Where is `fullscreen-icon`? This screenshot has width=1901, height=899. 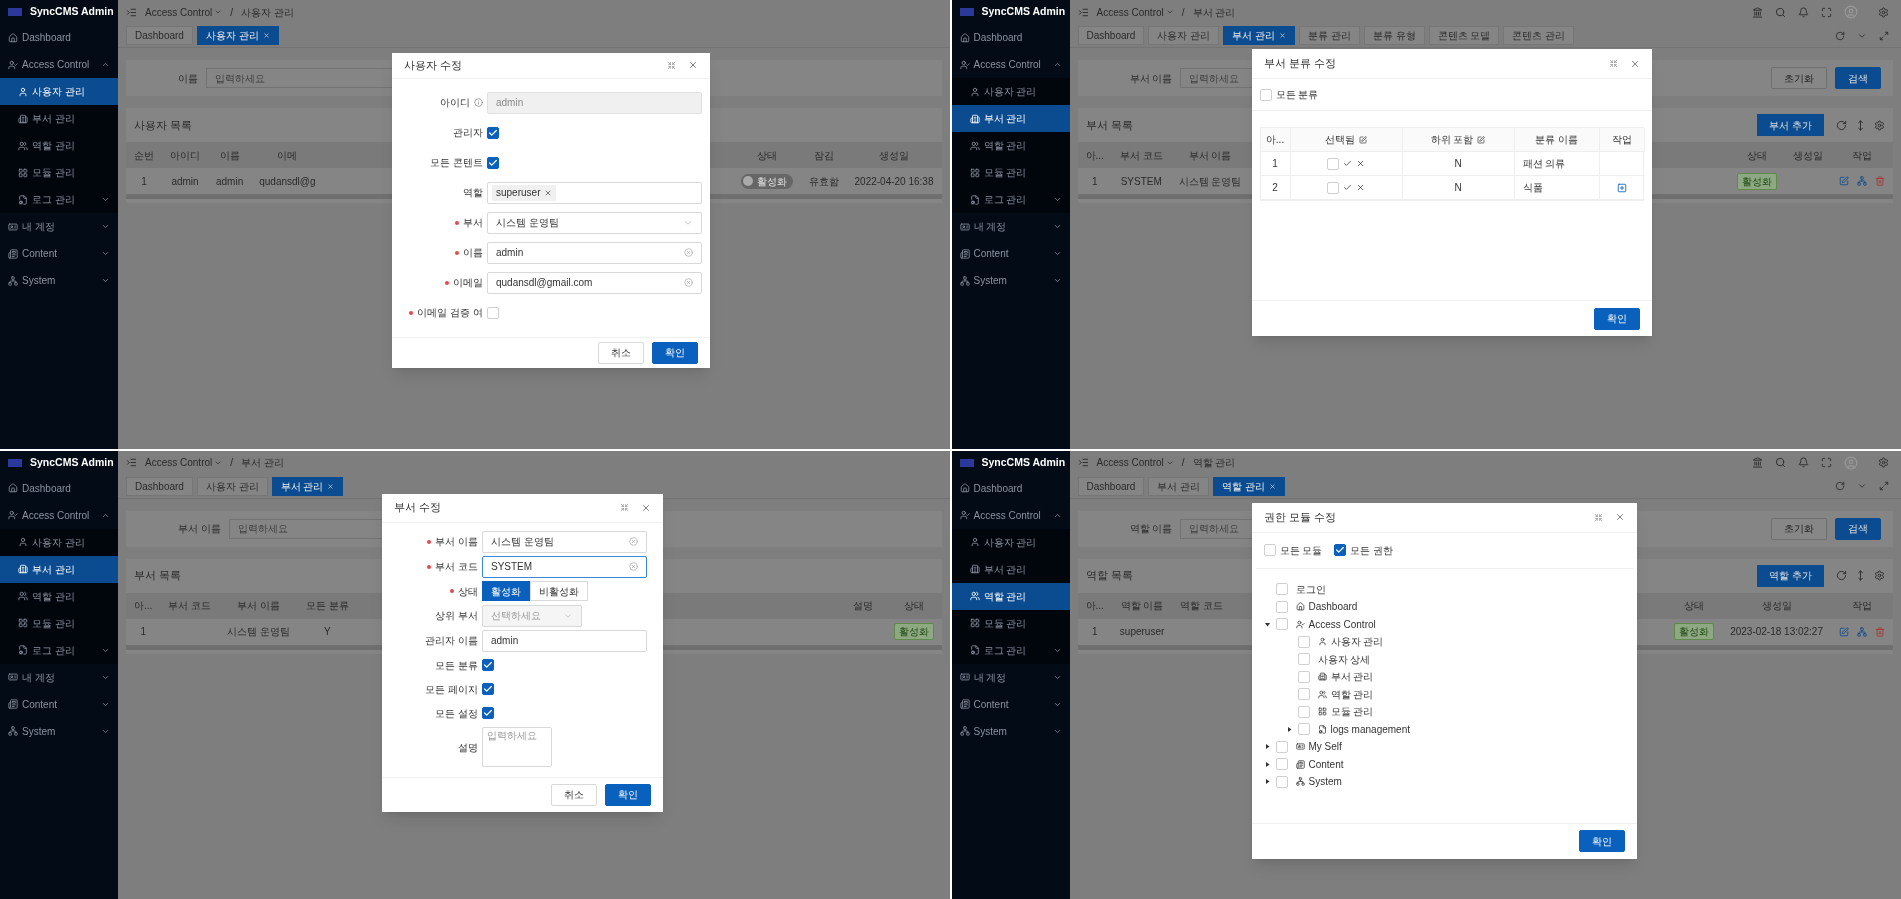
fullscreen-icon is located at coordinates (1826, 12).